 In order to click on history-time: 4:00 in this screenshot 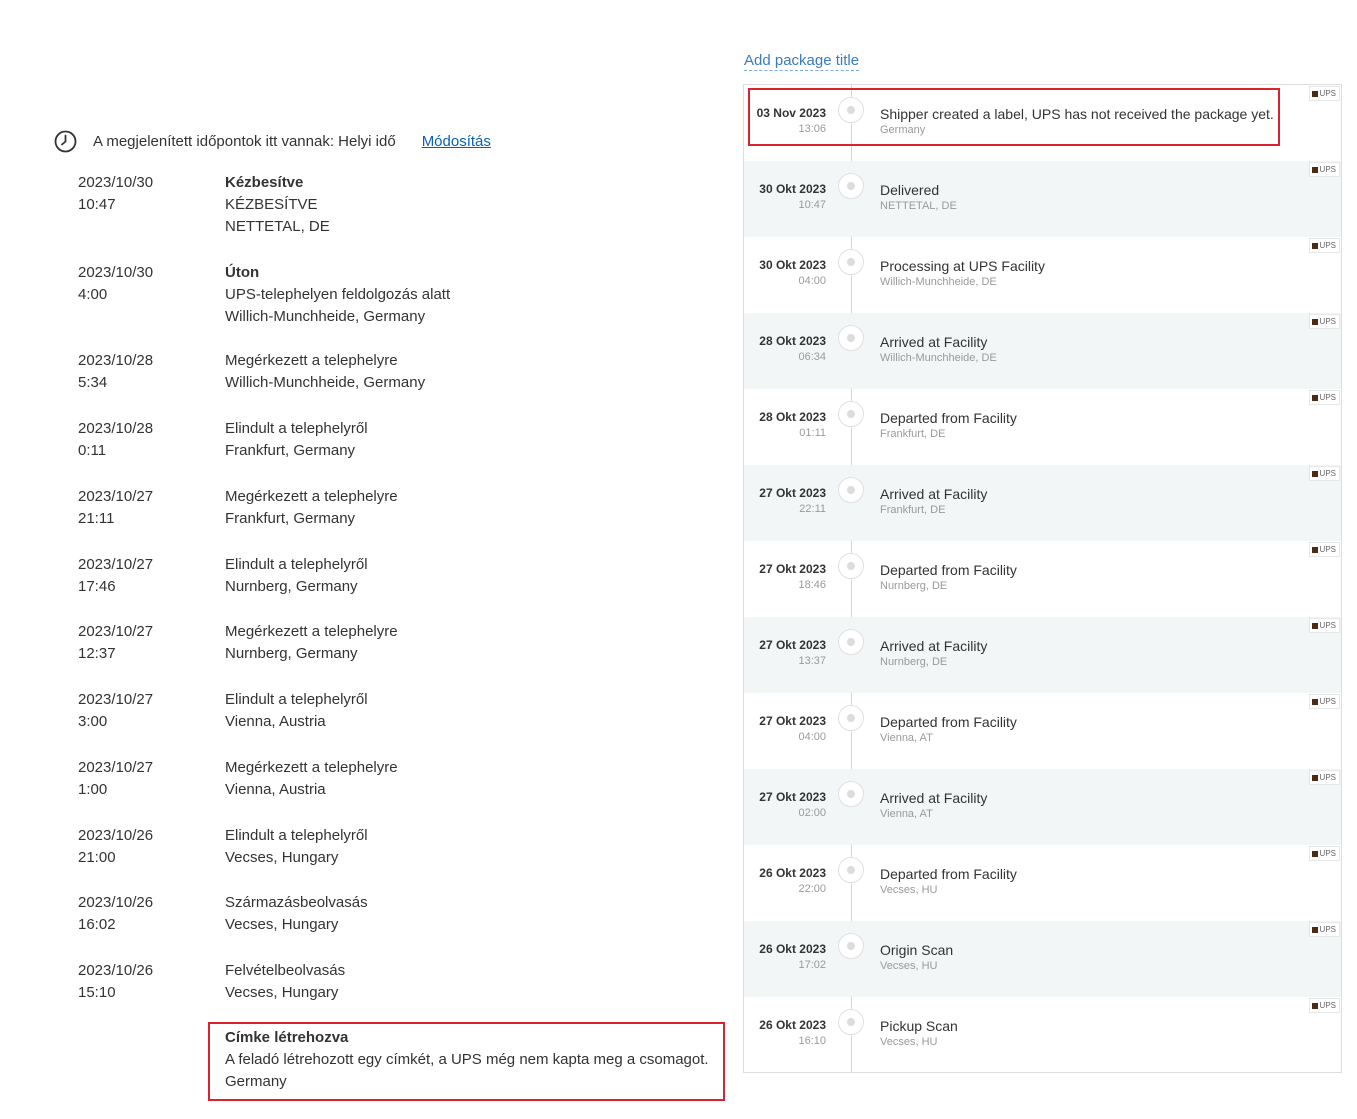, I will do `click(93, 294)`.